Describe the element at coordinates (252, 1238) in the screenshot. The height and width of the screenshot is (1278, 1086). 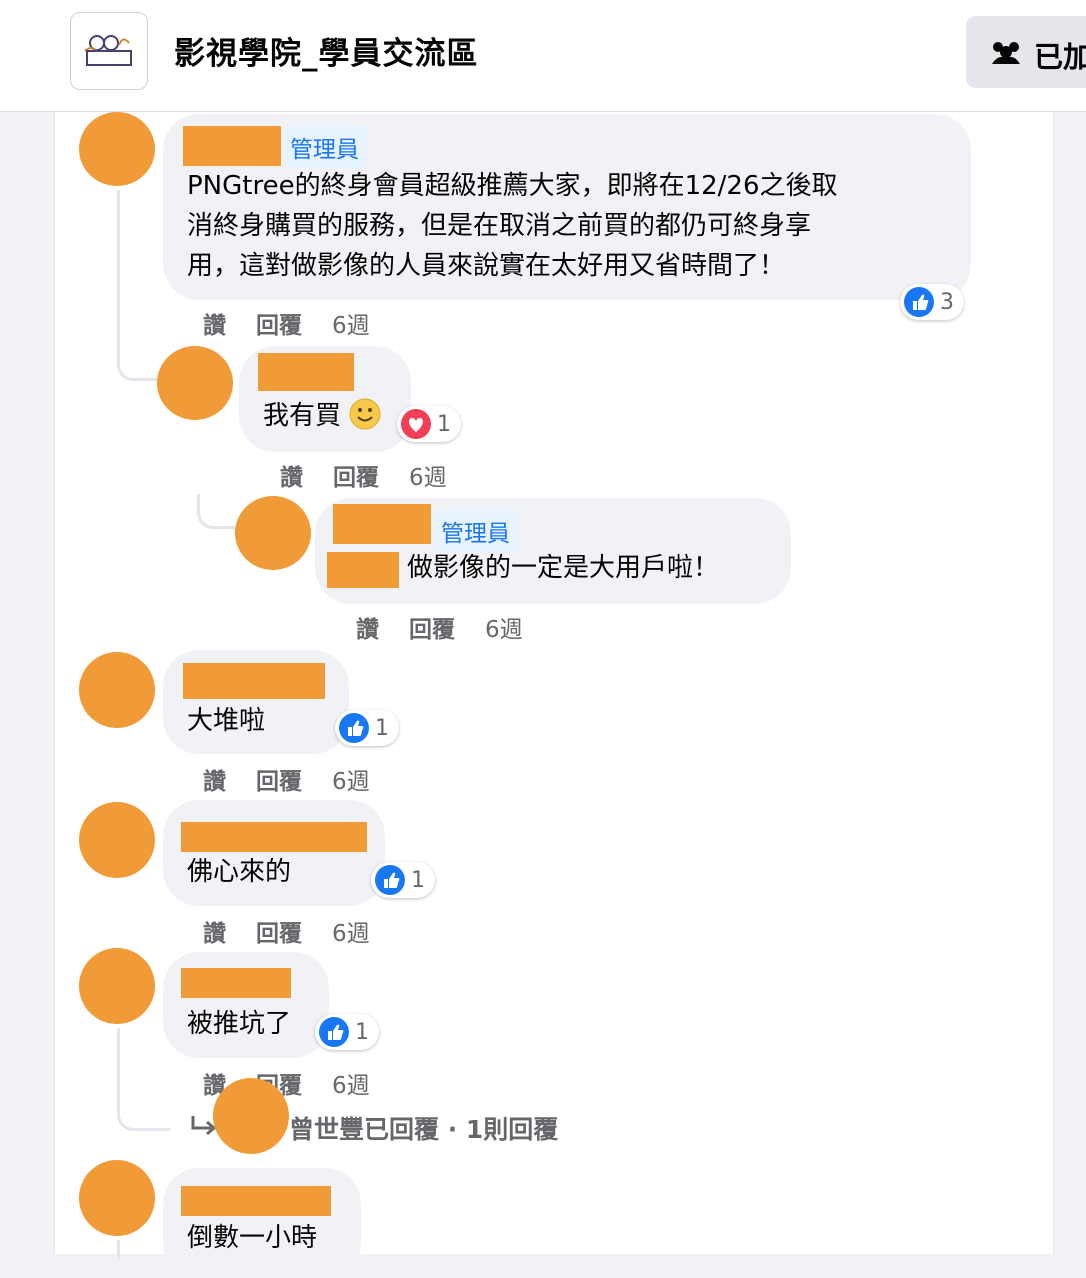
I see `comment-text: 倒數一小時` at that location.